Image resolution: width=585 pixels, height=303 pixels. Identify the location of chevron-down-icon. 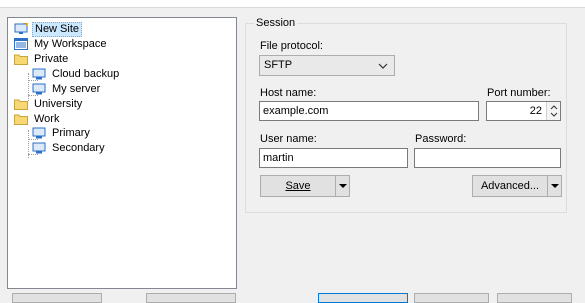
(383, 66).